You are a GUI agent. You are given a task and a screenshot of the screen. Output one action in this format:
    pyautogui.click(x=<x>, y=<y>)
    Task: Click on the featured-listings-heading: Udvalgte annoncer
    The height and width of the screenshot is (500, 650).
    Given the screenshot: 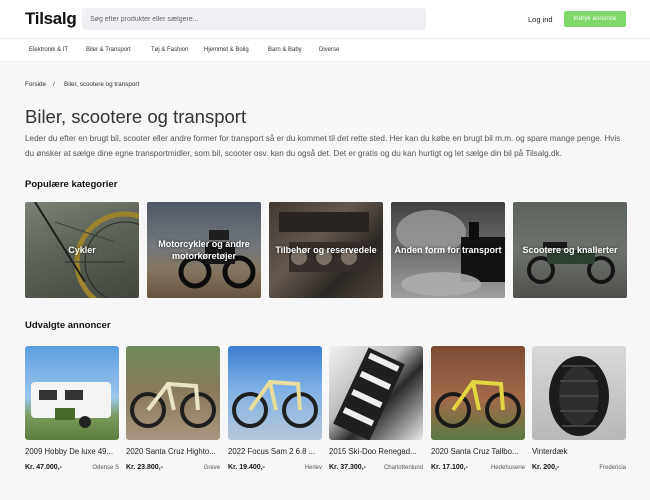 What is the action you would take?
    pyautogui.click(x=68, y=325)
    